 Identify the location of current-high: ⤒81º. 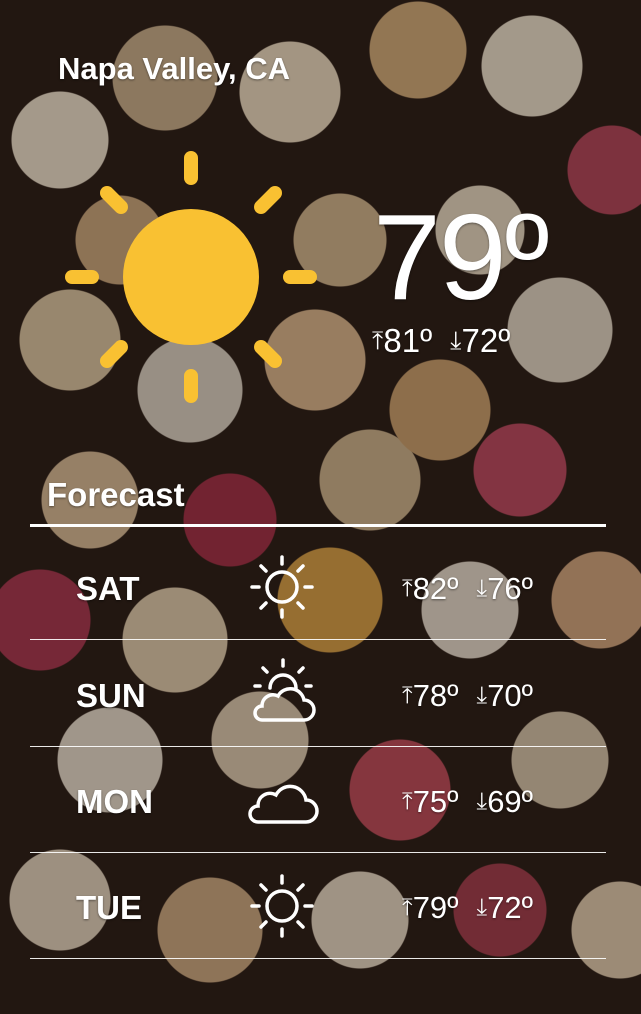
(402, 340).